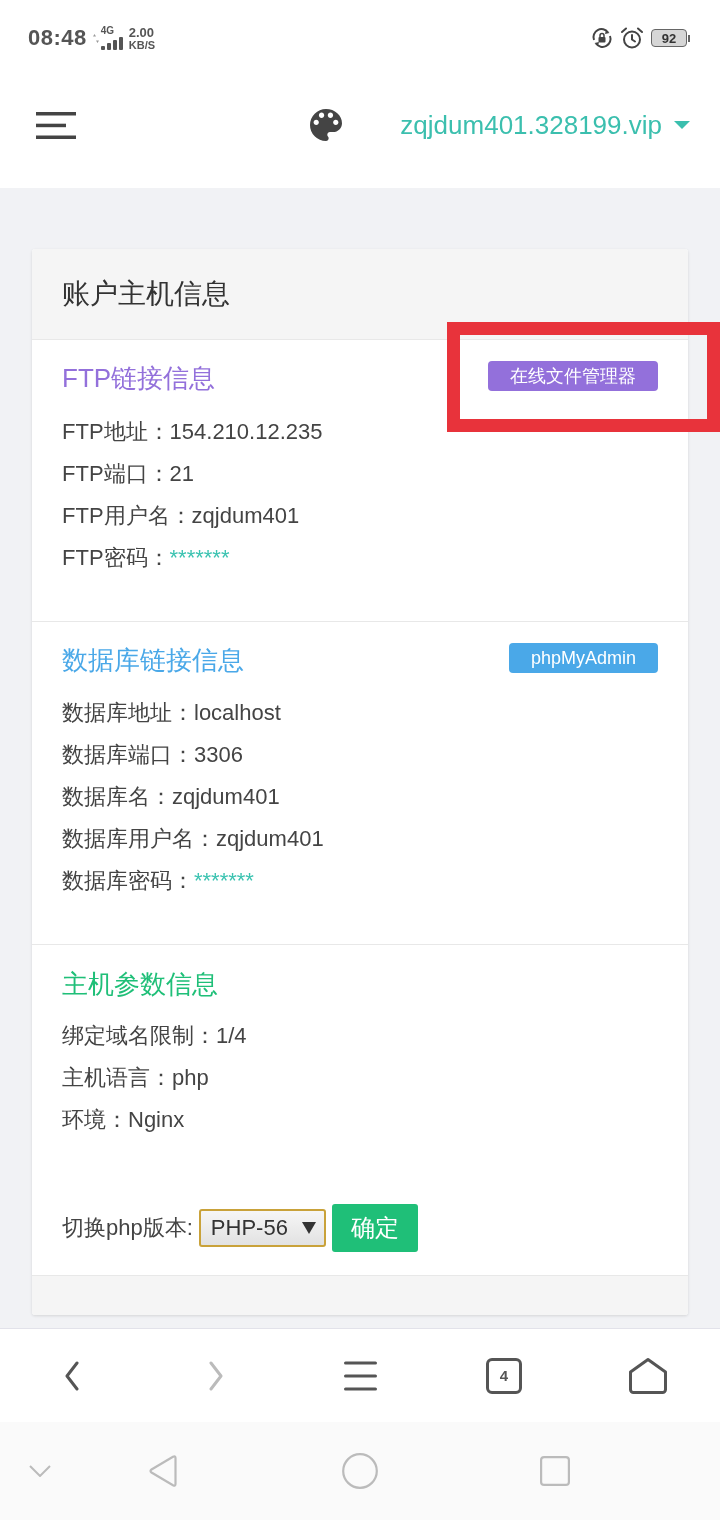  Describe the element at coordinates (218, 755) in the screenshot. I see `field-value: 3306` at that location.